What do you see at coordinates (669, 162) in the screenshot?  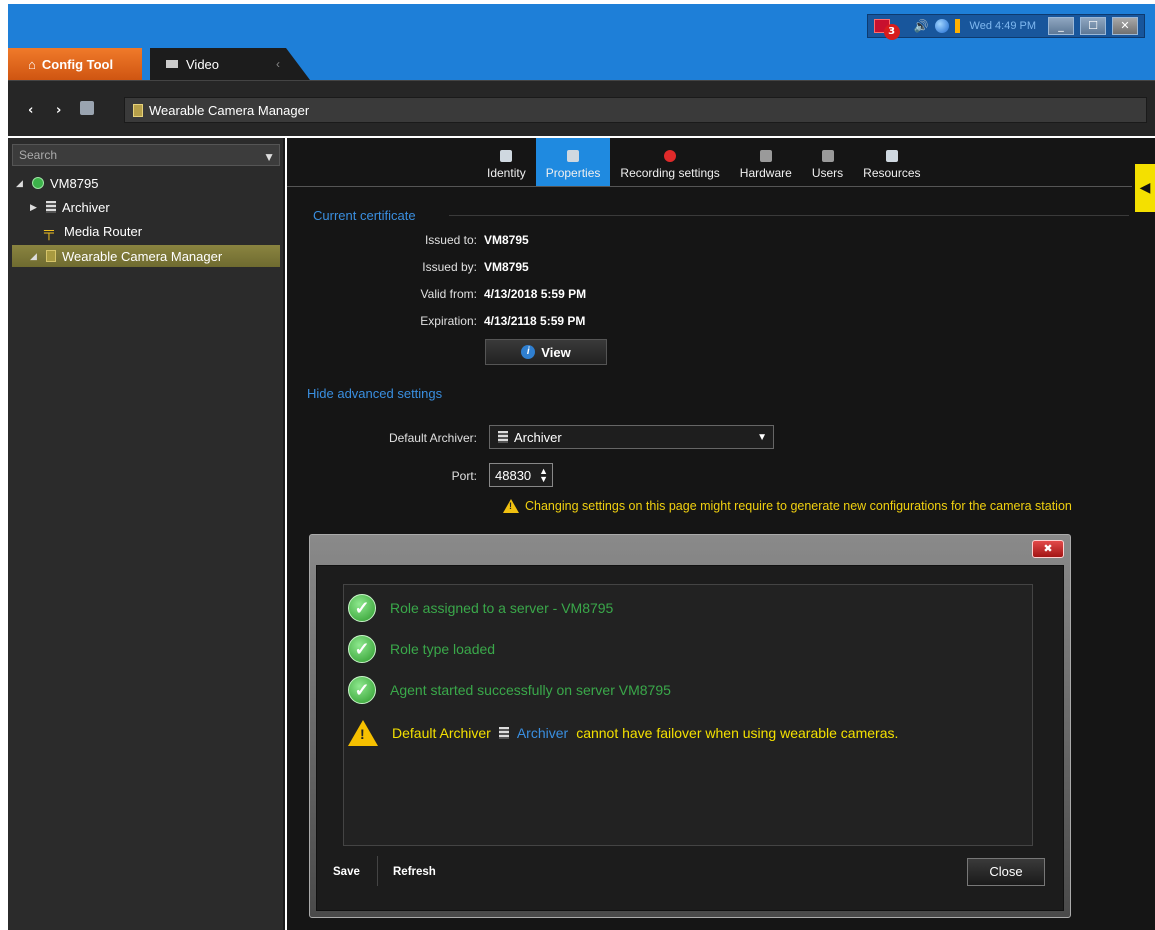 I see `tab-recording-settings: Recording settings` at bounding box center [669, 162].